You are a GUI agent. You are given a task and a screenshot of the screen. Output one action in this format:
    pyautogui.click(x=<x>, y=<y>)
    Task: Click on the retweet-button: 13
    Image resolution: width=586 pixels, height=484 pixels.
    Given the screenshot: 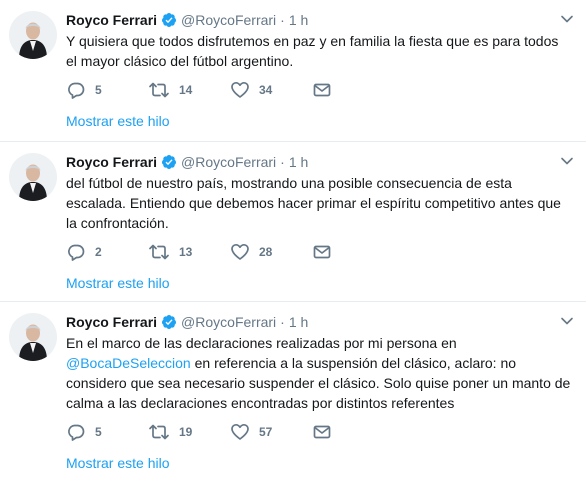 What is the action you would take?
    pyautogui.click(x=189, y=252)
    